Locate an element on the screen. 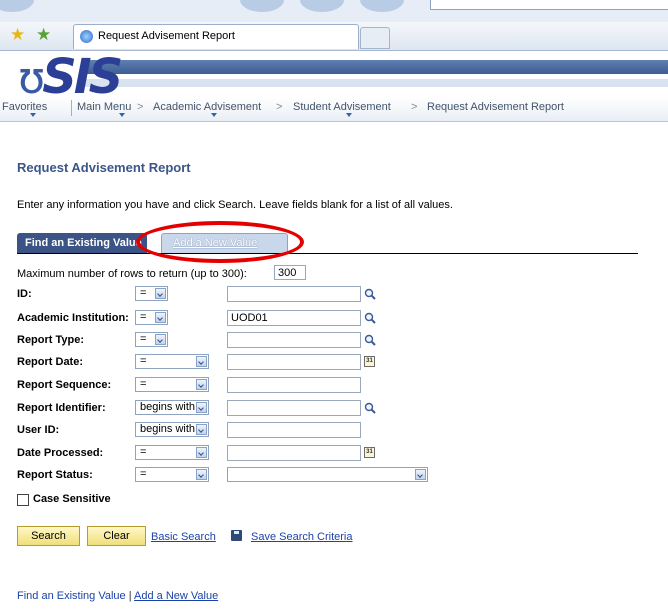 The width and height of the screenshot is (668, 611). footer-find-existing: Find an Existing Value is located at coordinates (71, 596).